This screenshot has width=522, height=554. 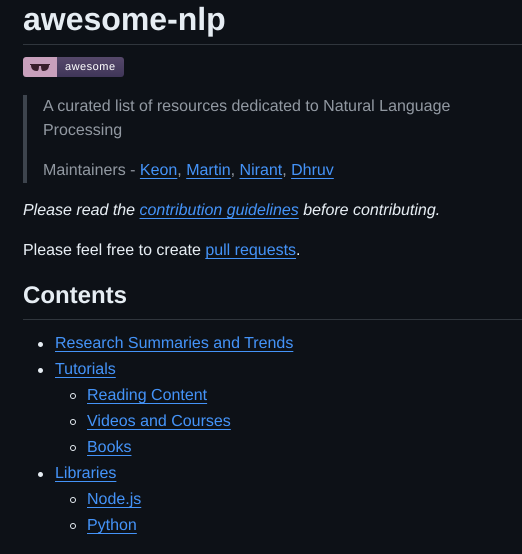 What do you see at coordinates (250, 250) in the screenshot?
I see `note-link: pull requests` at bounding box center [250, 250].